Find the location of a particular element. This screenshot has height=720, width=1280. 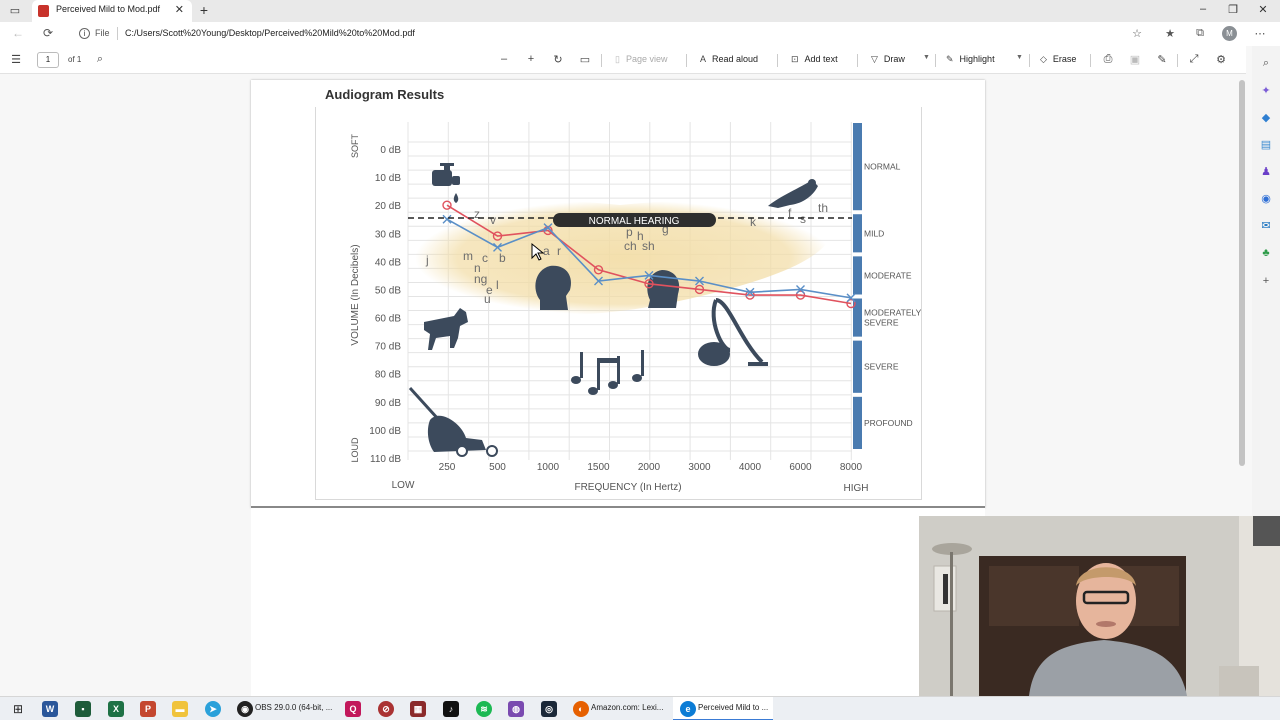

telegram-icon: ➤ is located at coordinates (213, 709).